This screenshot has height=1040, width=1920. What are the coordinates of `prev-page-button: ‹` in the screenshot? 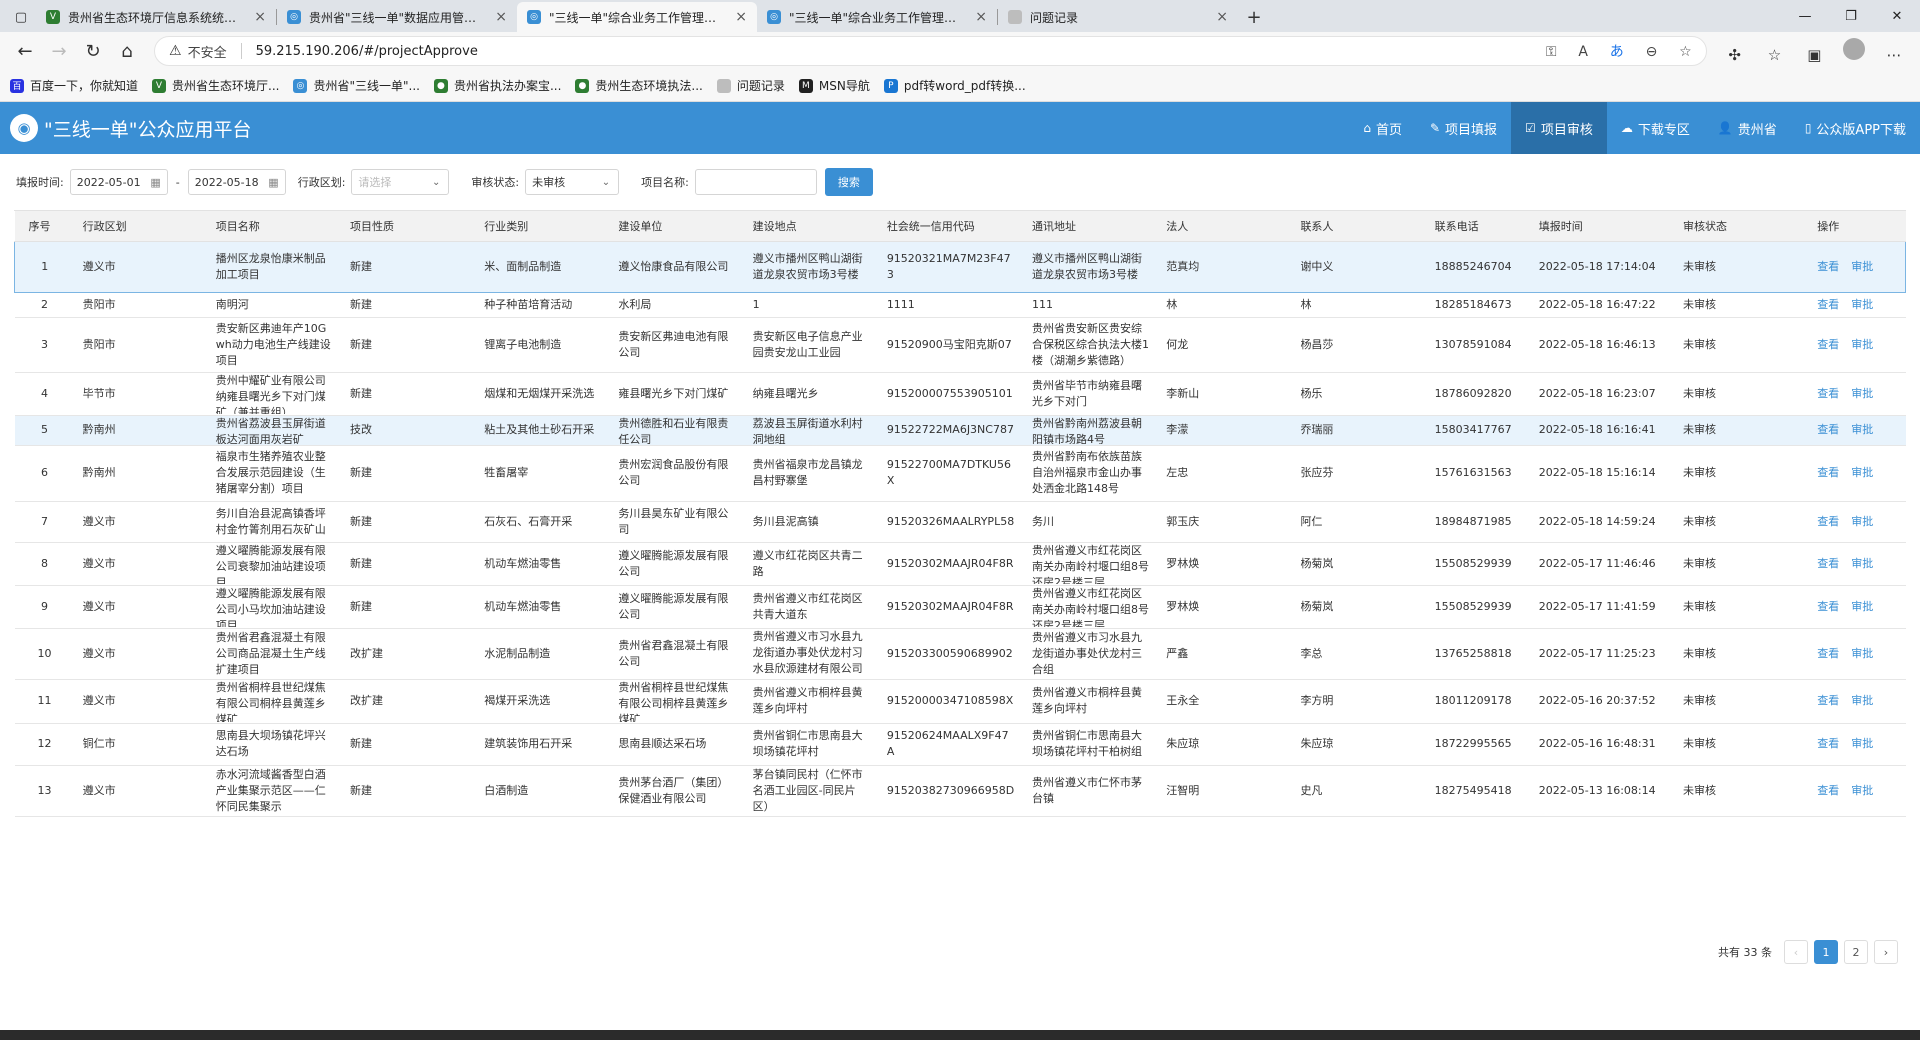 It's located at (1796, 952).